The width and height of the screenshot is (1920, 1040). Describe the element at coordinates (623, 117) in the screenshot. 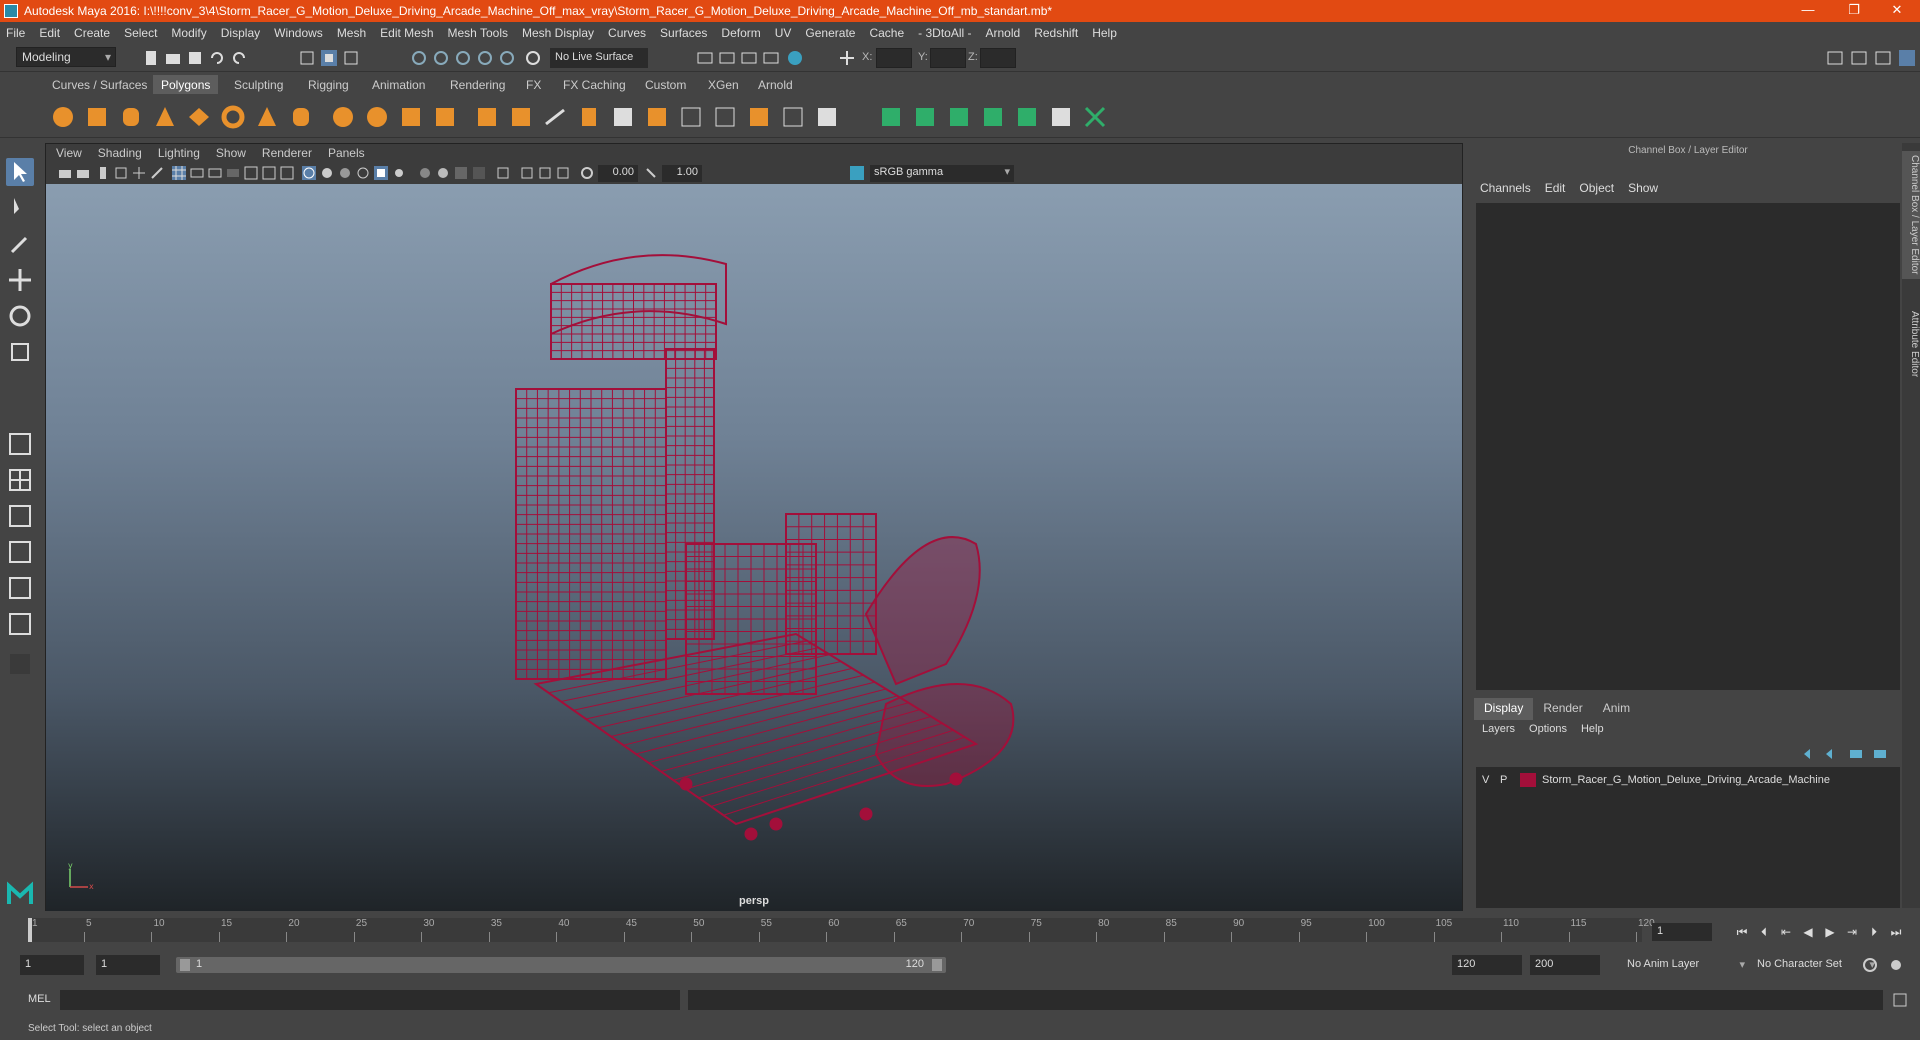

I see `fill-hole-icon` at that location.